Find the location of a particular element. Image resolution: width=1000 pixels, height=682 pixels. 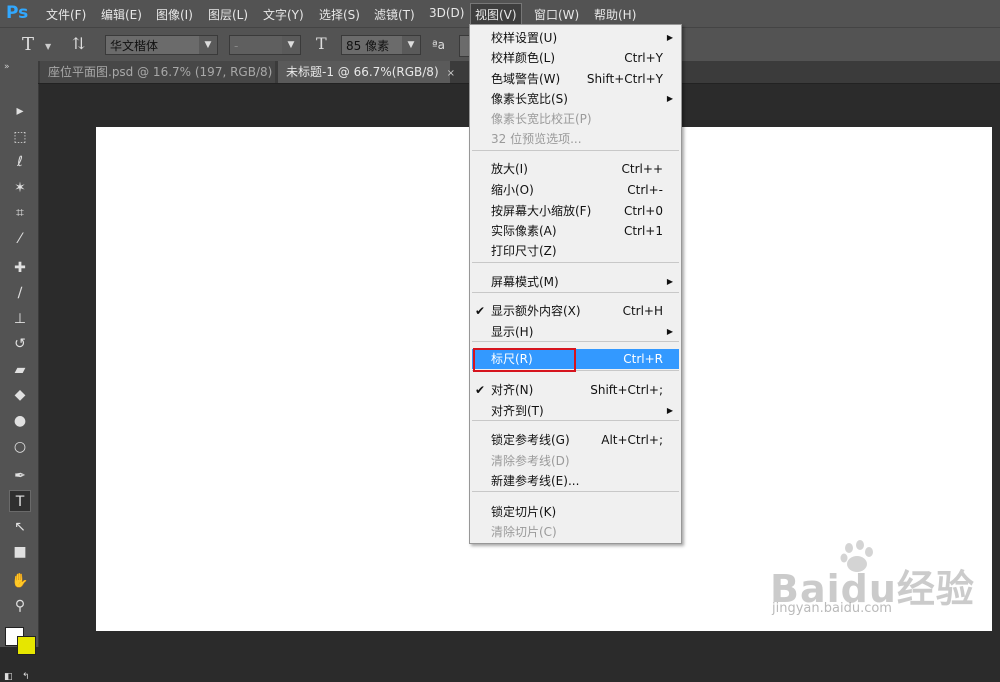

swap-colors-icon: ↰ is located at coordinates (26, 677).